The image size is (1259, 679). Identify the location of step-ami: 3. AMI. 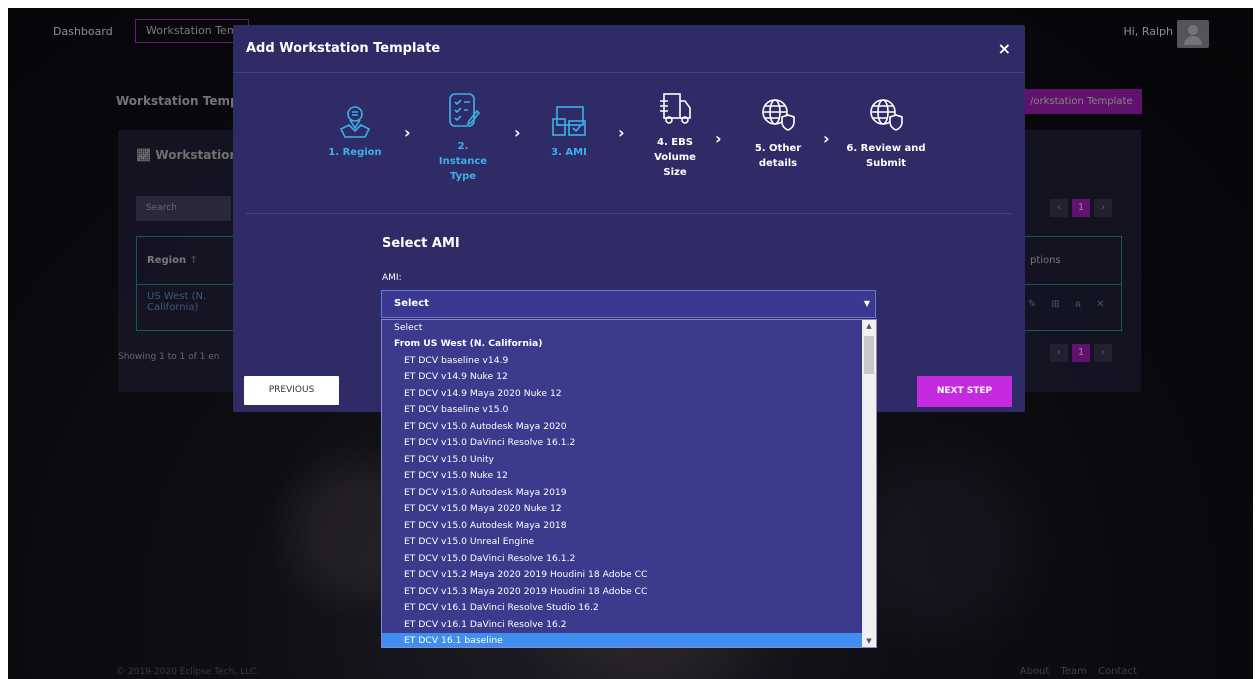
(569, 130).